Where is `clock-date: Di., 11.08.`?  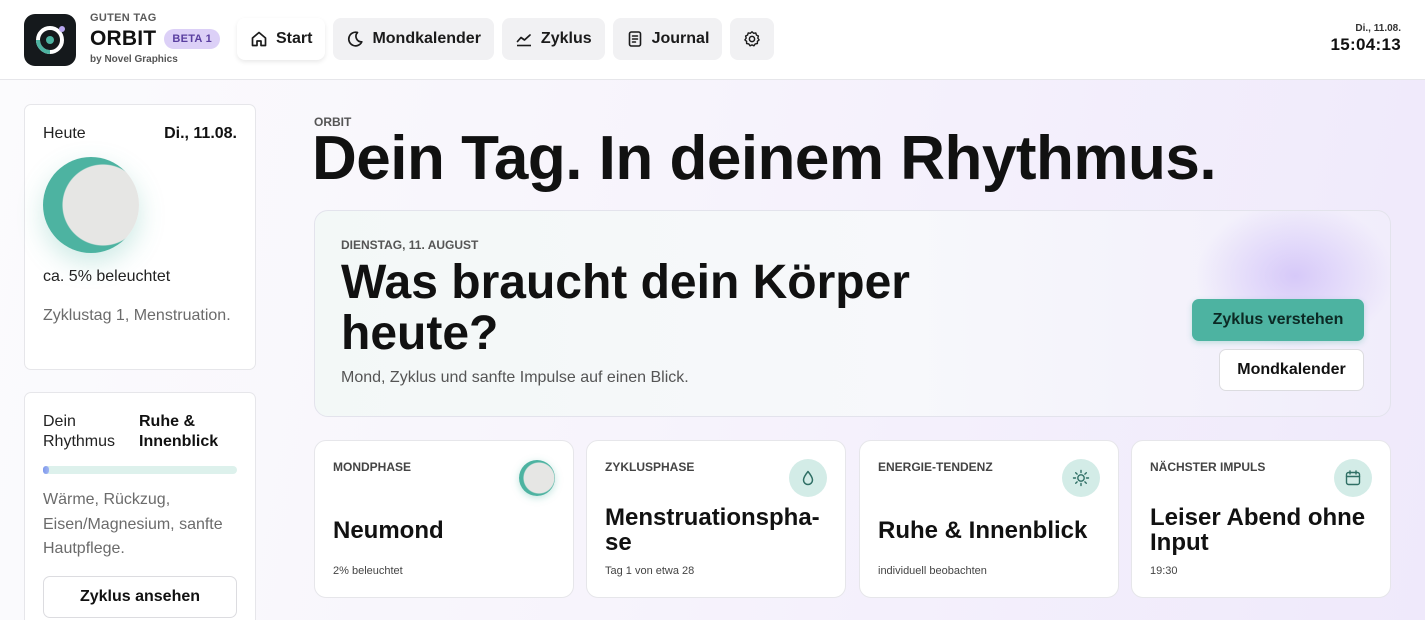 clock-date: Di., 11.08. is located at coordinates (1378, 28).